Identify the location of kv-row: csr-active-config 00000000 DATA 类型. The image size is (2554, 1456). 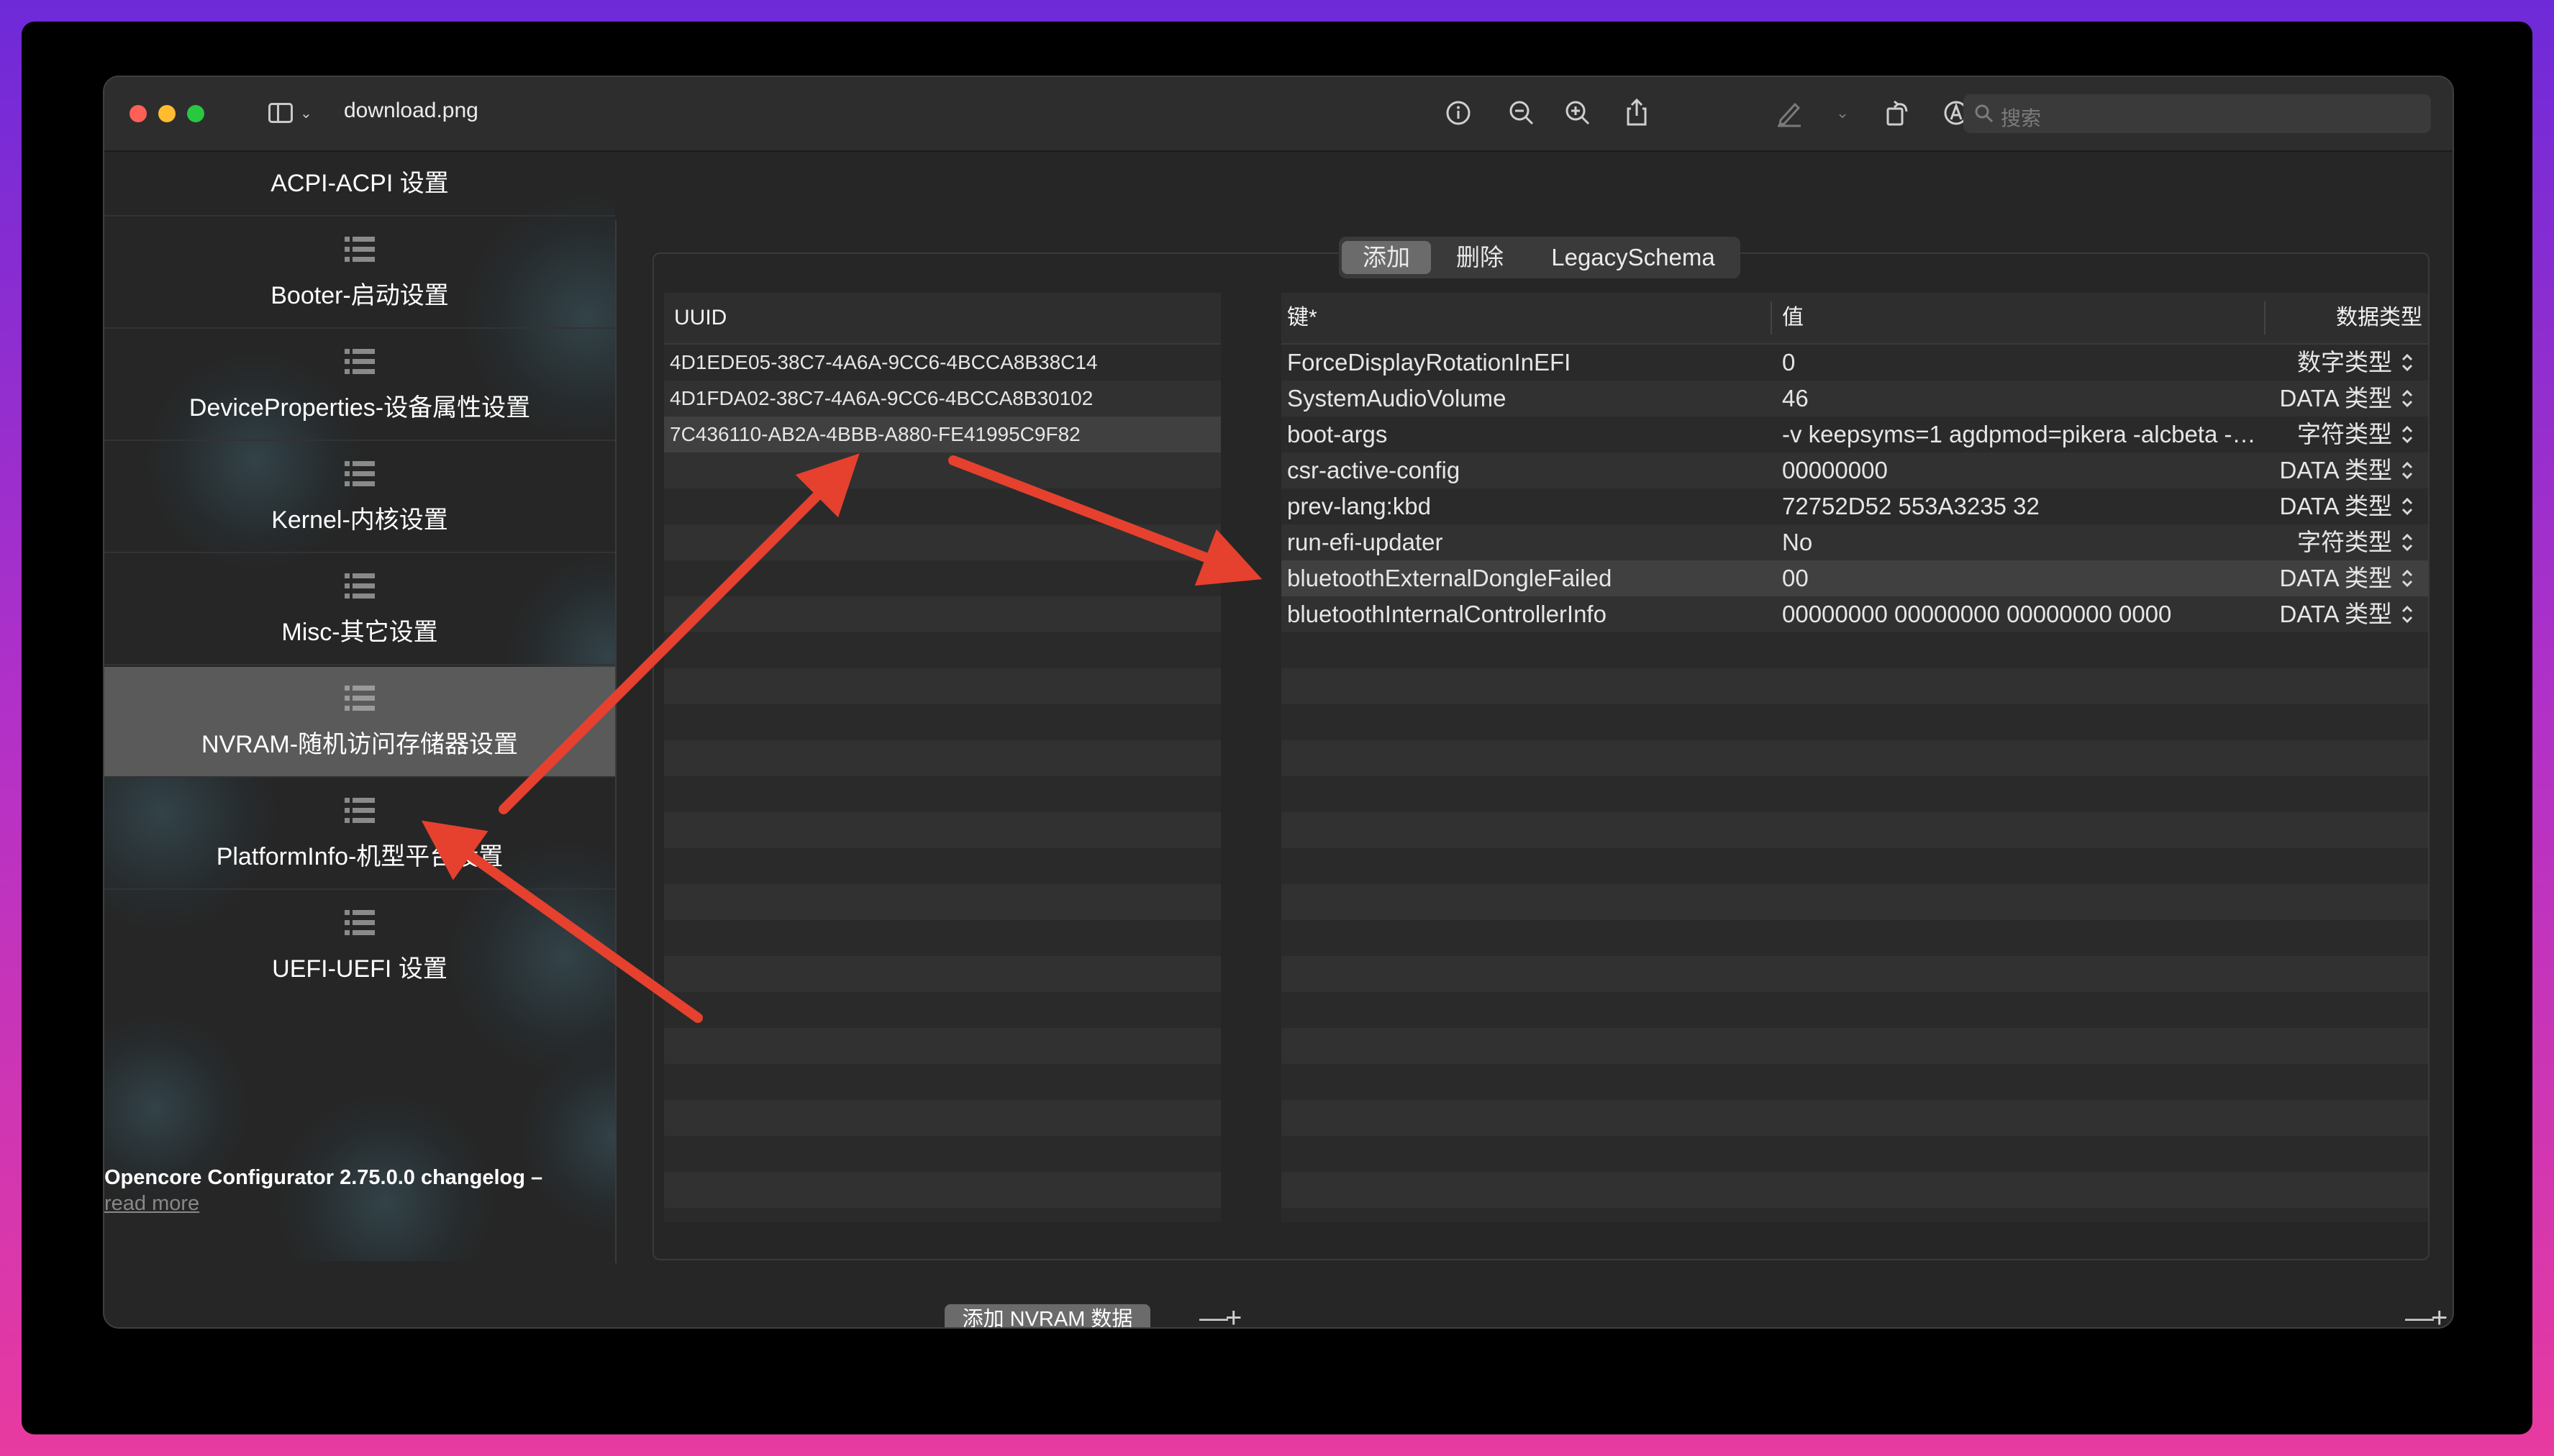
(1855, 470).